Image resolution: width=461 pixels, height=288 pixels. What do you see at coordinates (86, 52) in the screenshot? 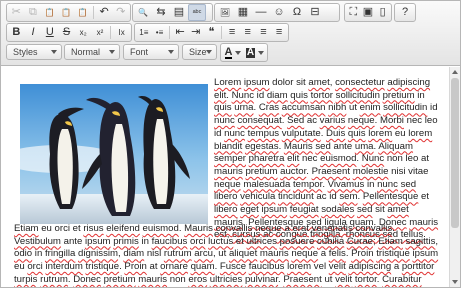
I see `format-dropdown-label: Normal` at bounding box center [86, 52].